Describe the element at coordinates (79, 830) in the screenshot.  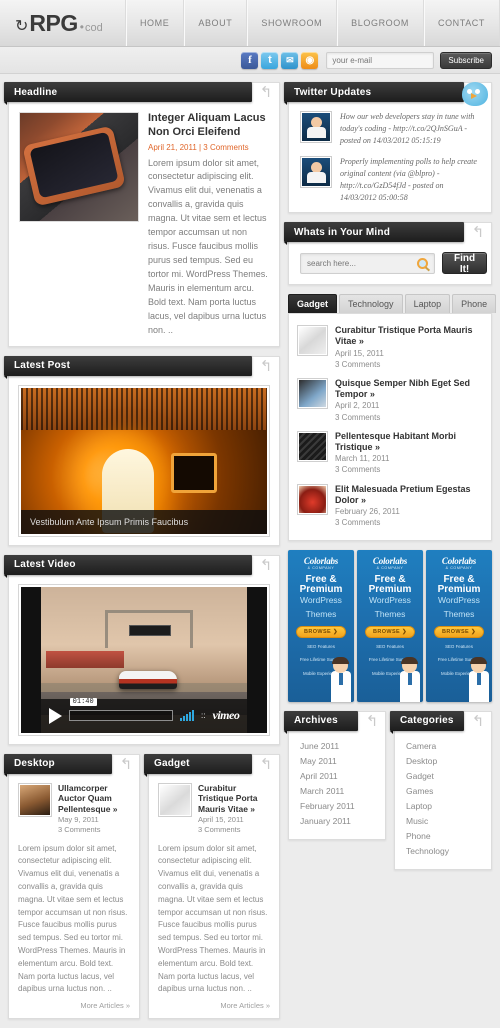
I see `desktop-post-comments: 3 Comments` at that location.